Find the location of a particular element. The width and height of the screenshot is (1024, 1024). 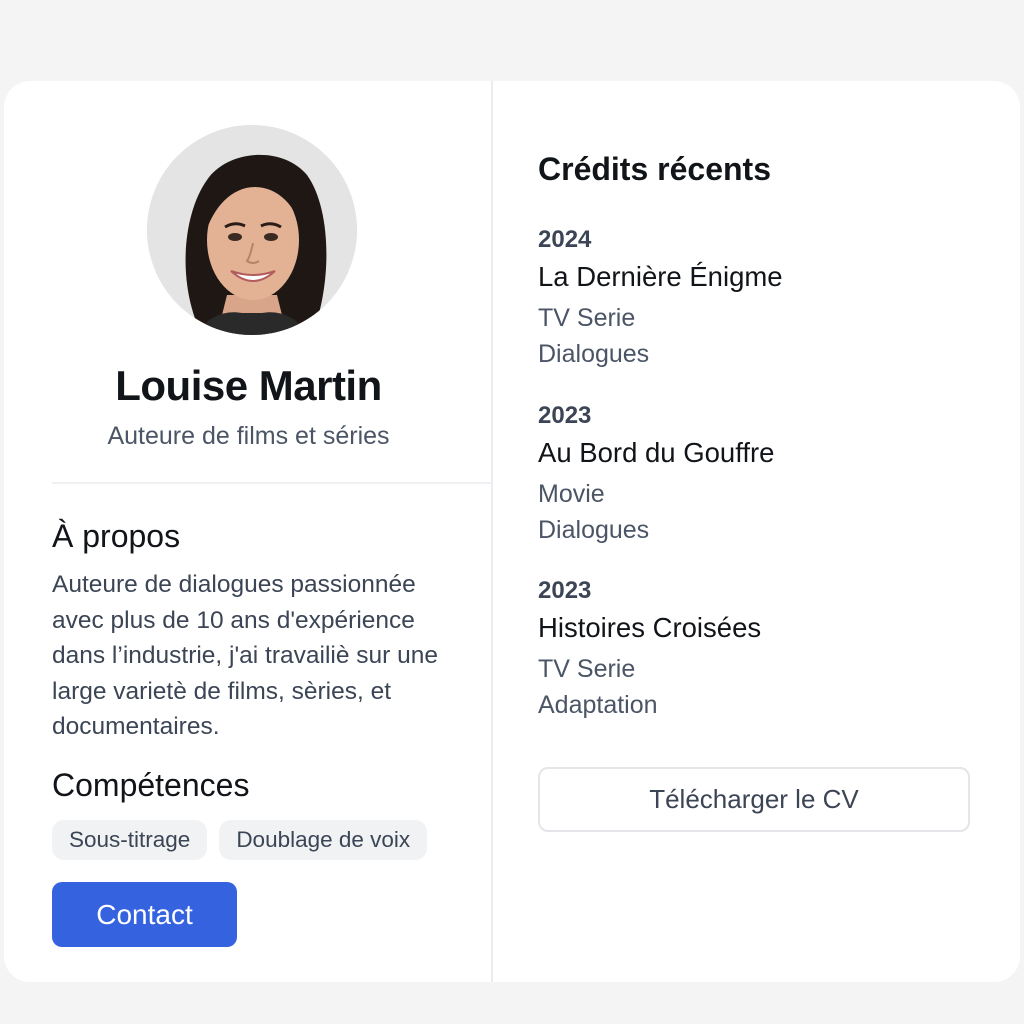

credit-type: Movie is located at coordinates (571, 494).